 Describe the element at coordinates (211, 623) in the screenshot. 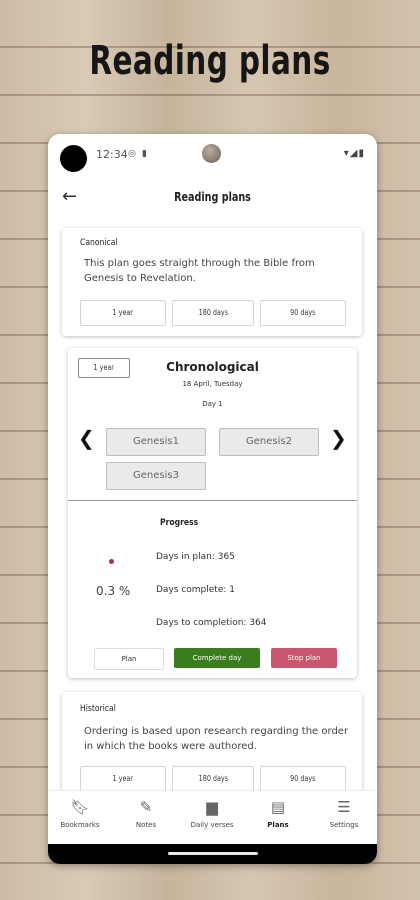

I see `days-to-completion: Days to completion: 364` at that location.